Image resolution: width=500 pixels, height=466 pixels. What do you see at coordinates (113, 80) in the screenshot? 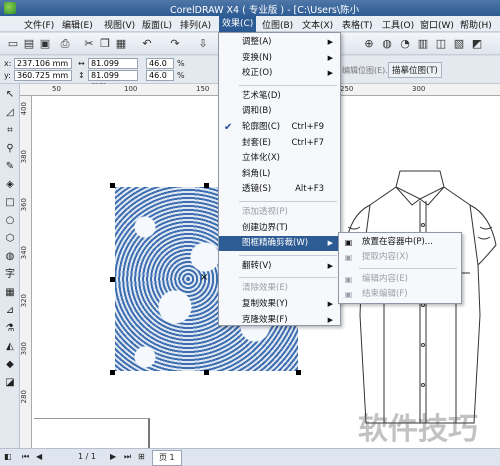
I see `height-field: 81.099 mm` at bounding box center [113, 80].